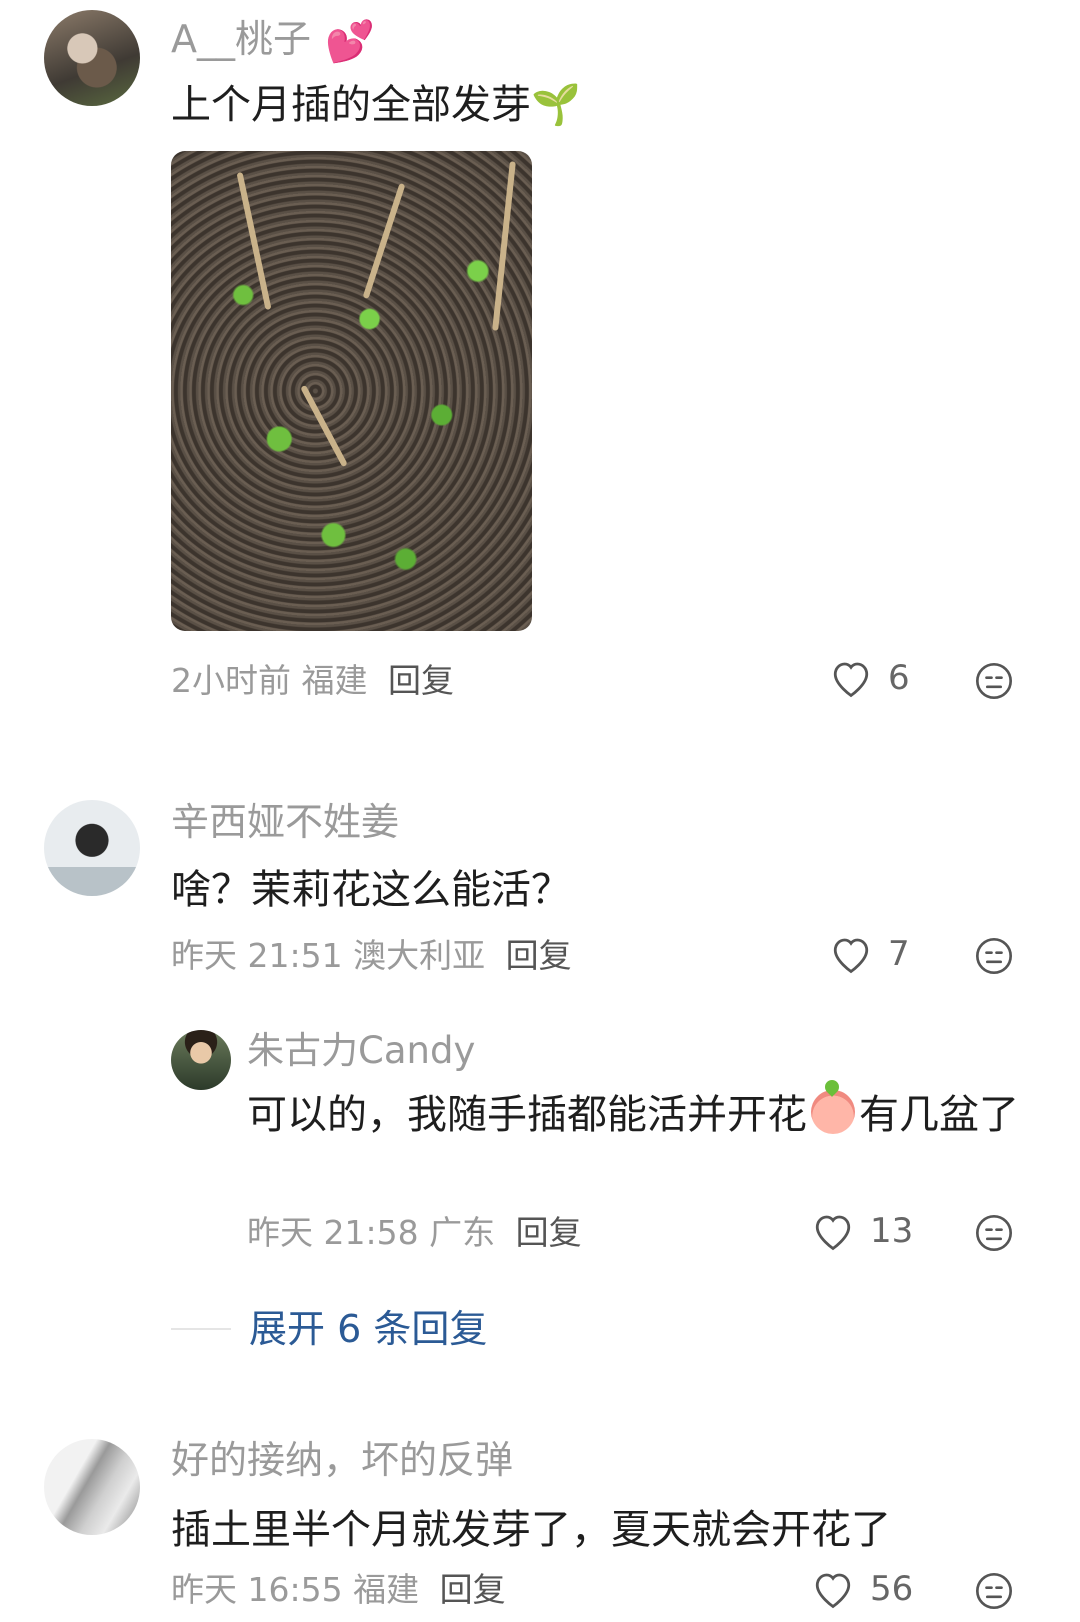 This screenshot has height=1622, width=1080. What do you see at coordinates (342, 1460) in the screenshot?
I see `comment-username: 好的接纳，坏的反弹` at bounding box center [342, 1460].